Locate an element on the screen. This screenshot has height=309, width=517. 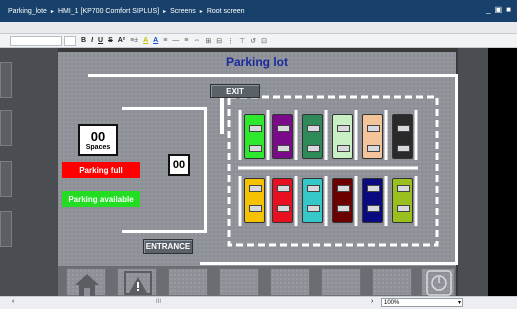
alarm-warning-icon is located at coordinates (138, 283).